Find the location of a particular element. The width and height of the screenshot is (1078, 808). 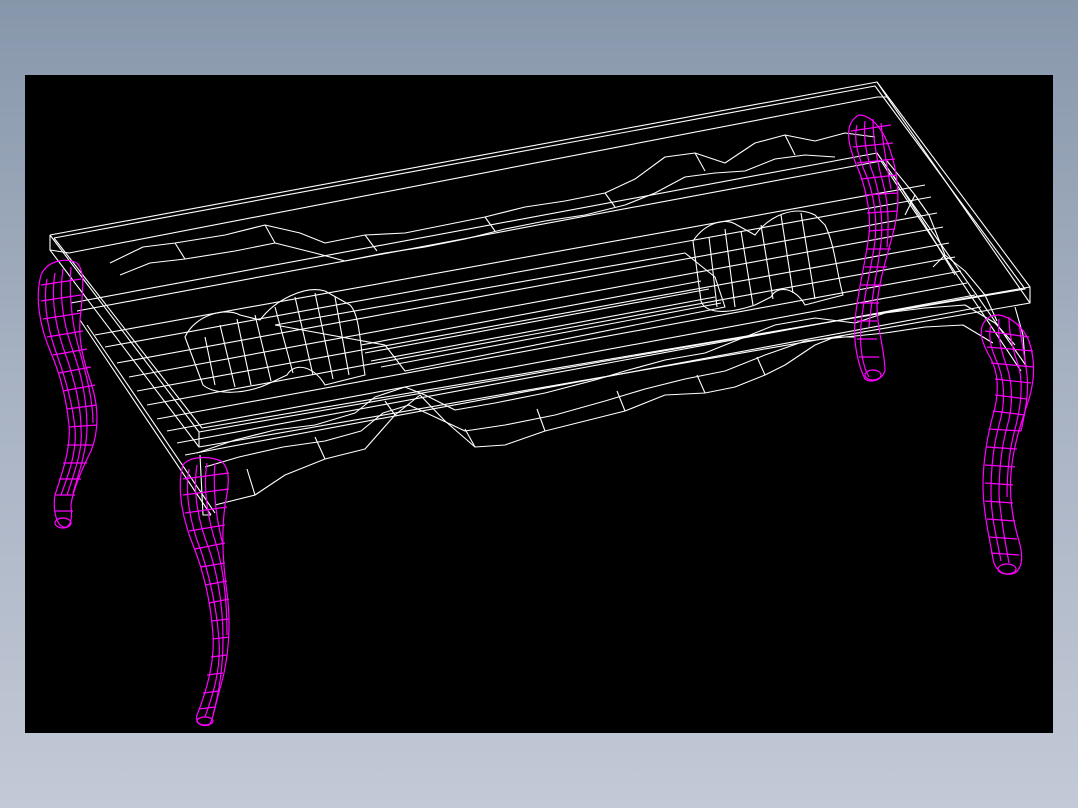

leg-back-right is located at coordinates (873, 248).